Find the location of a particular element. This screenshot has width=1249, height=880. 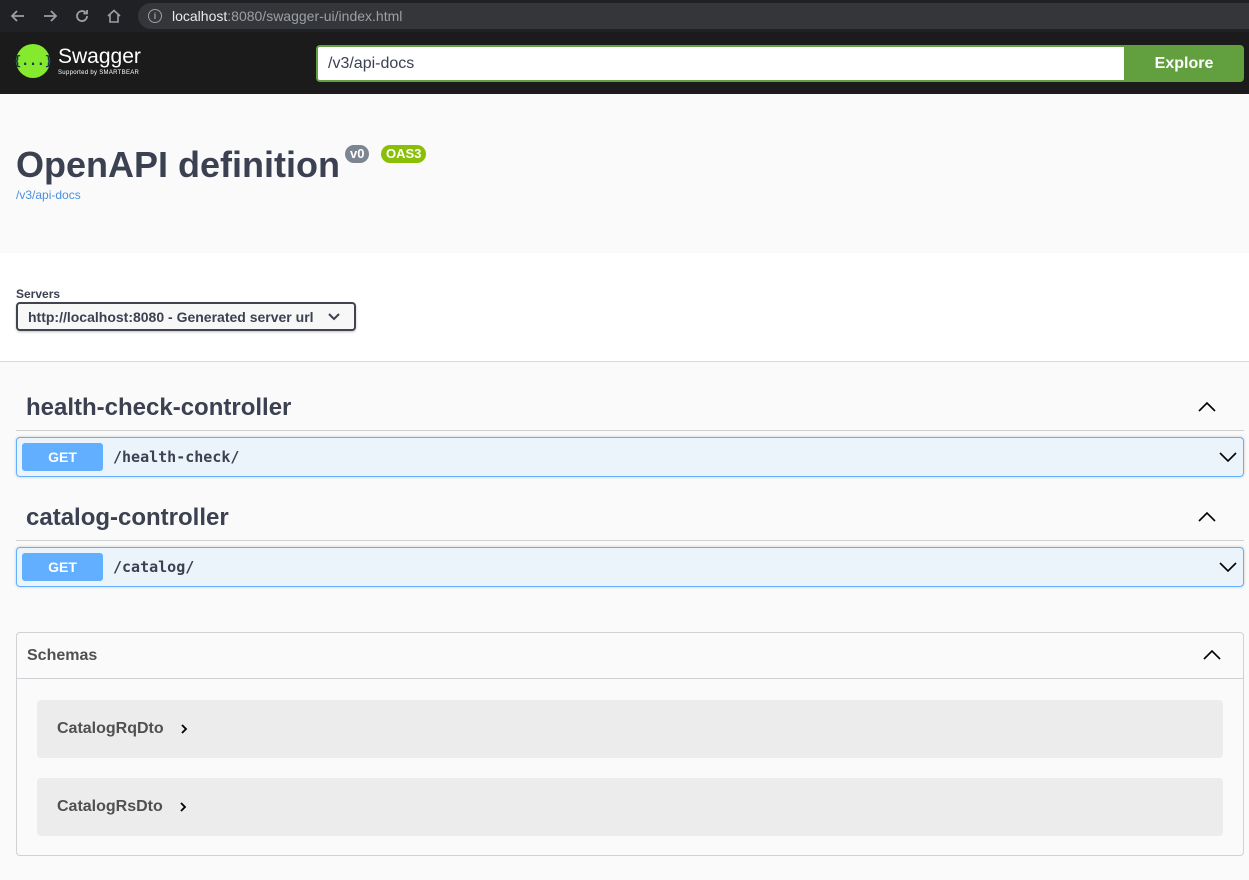

operation-get-health-check: GET /health-check/ is located at coordinates (630, 457).